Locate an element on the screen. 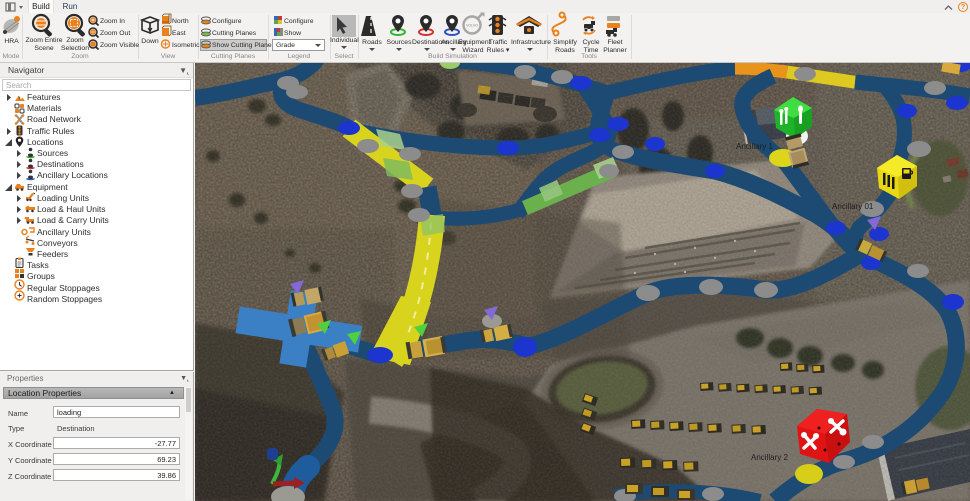  svg-text: Ancillary 1 is located at coordinates (754, 146).